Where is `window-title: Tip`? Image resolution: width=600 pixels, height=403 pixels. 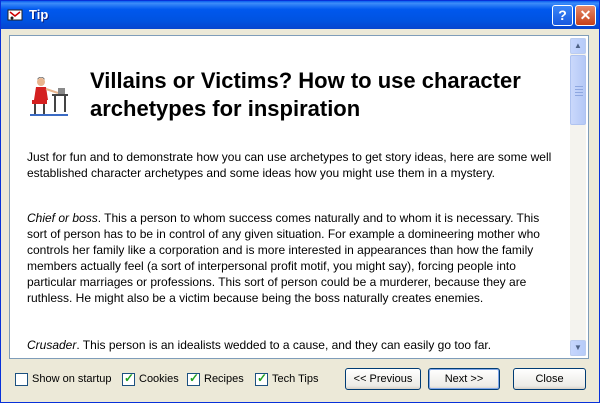
window-title: Tip is located at coordinates (39, 14).